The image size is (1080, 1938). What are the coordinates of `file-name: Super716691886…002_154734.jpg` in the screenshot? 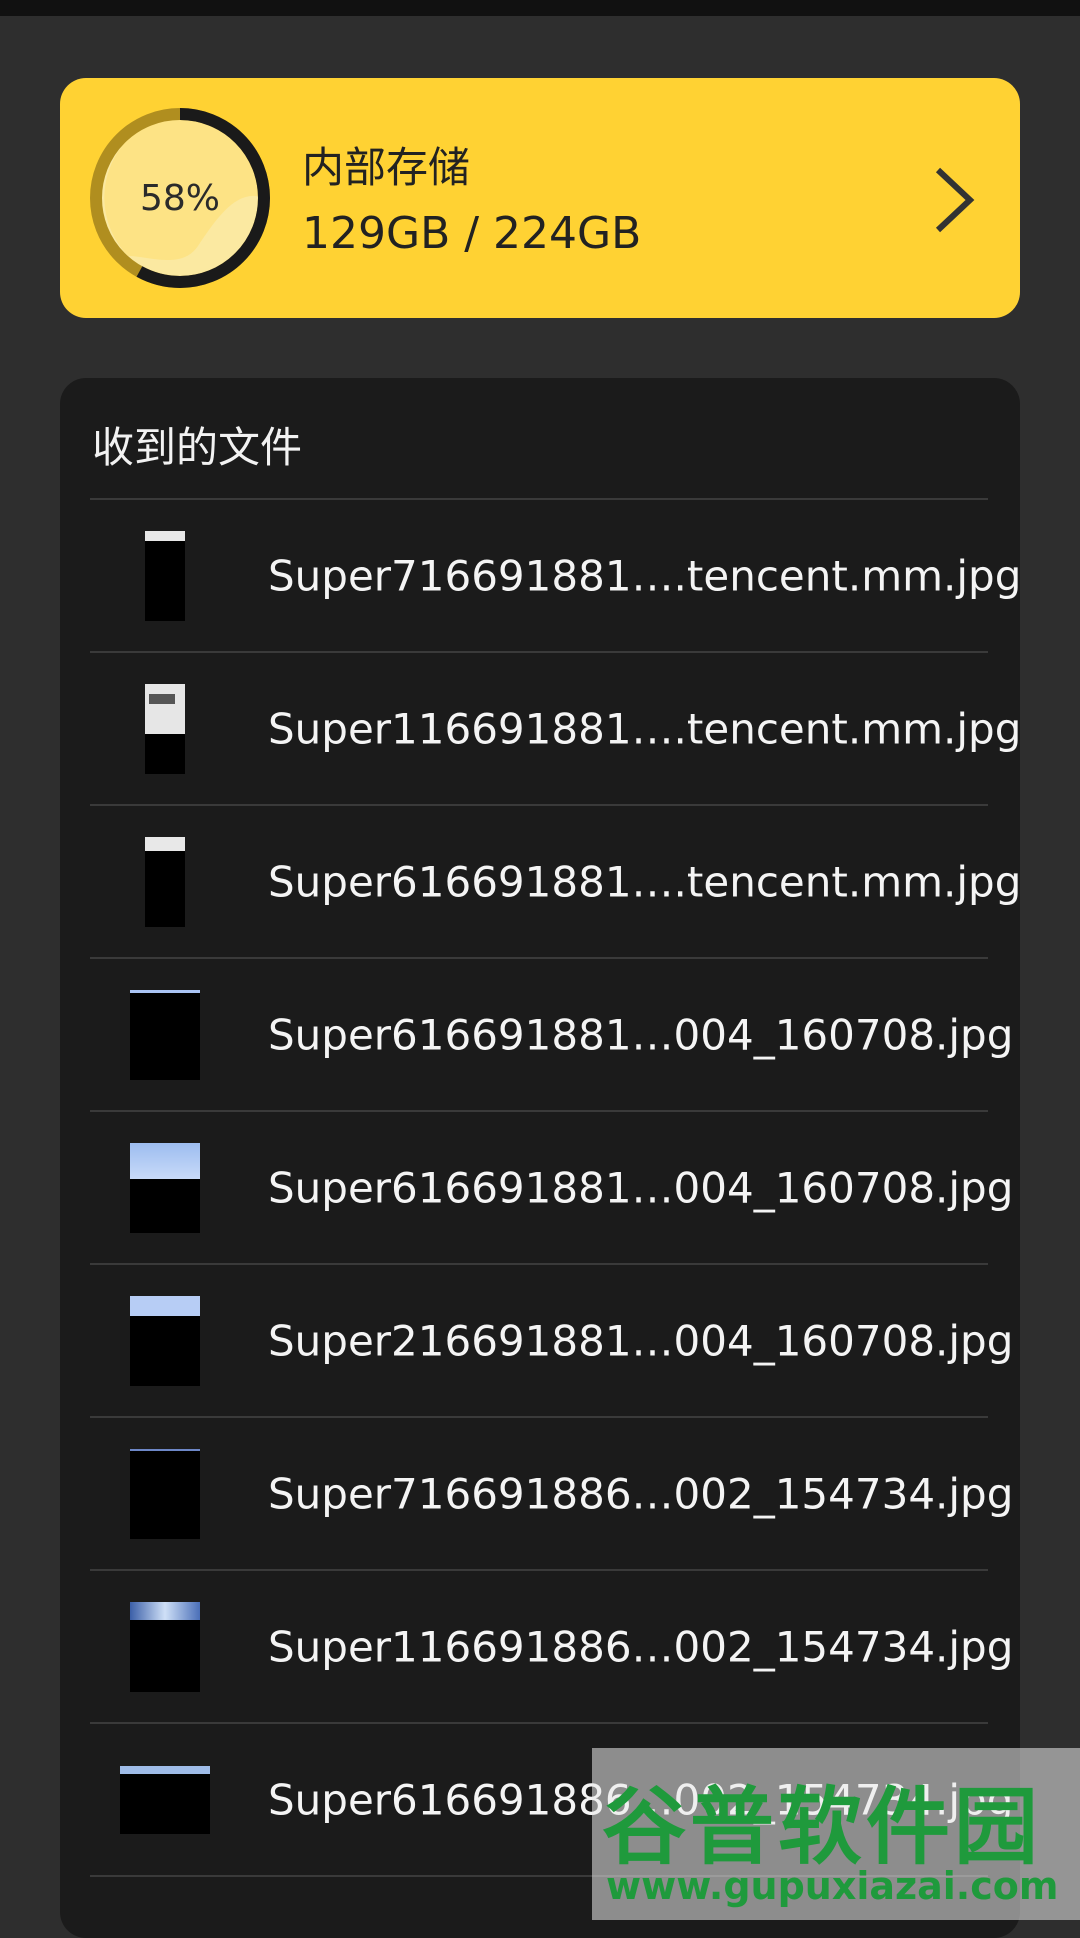 It's located at (641, 1493).